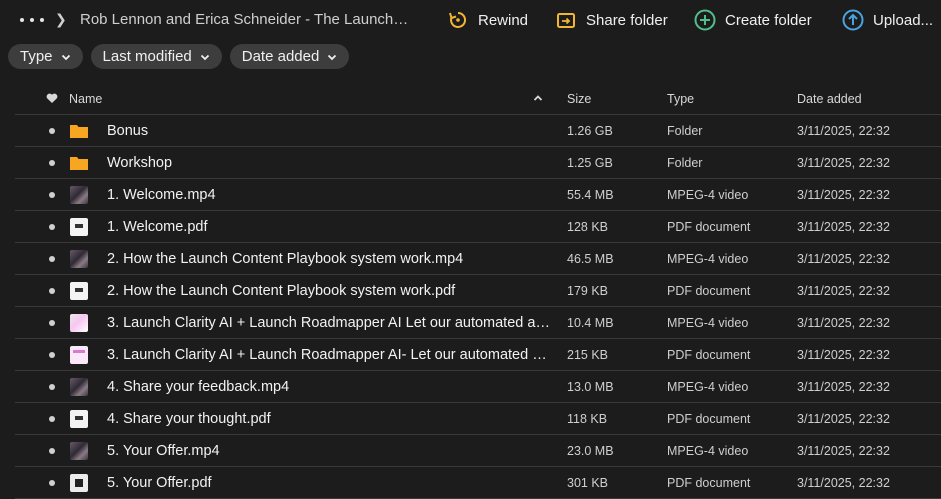 The width and height of the screenshot is (941, 499). What do you see at coordinates (128, 131) in the screenshot?
I see `file-name: Bonus` at bounding box center [128, 131].